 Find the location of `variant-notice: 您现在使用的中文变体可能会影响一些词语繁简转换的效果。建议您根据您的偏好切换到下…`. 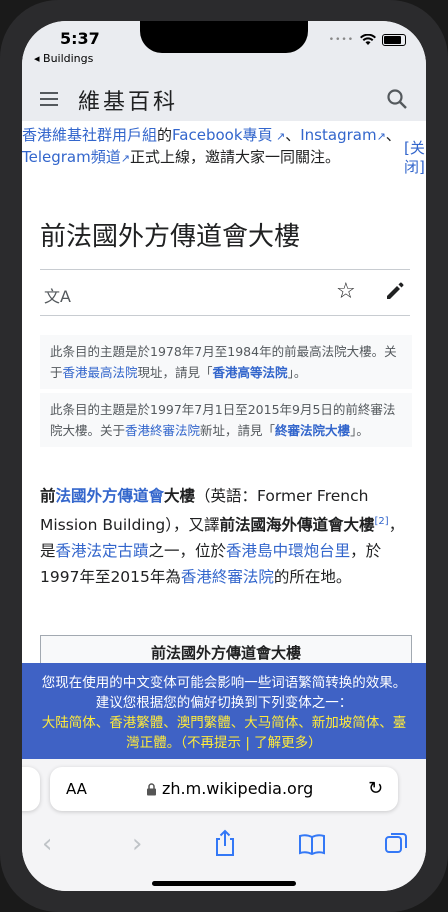

variant-notice: 您现在使用的中文变体可能会影响一些词语繁简转换的效果。建议您根据您的偏好切换到下… is located at coordinates (224, 711).